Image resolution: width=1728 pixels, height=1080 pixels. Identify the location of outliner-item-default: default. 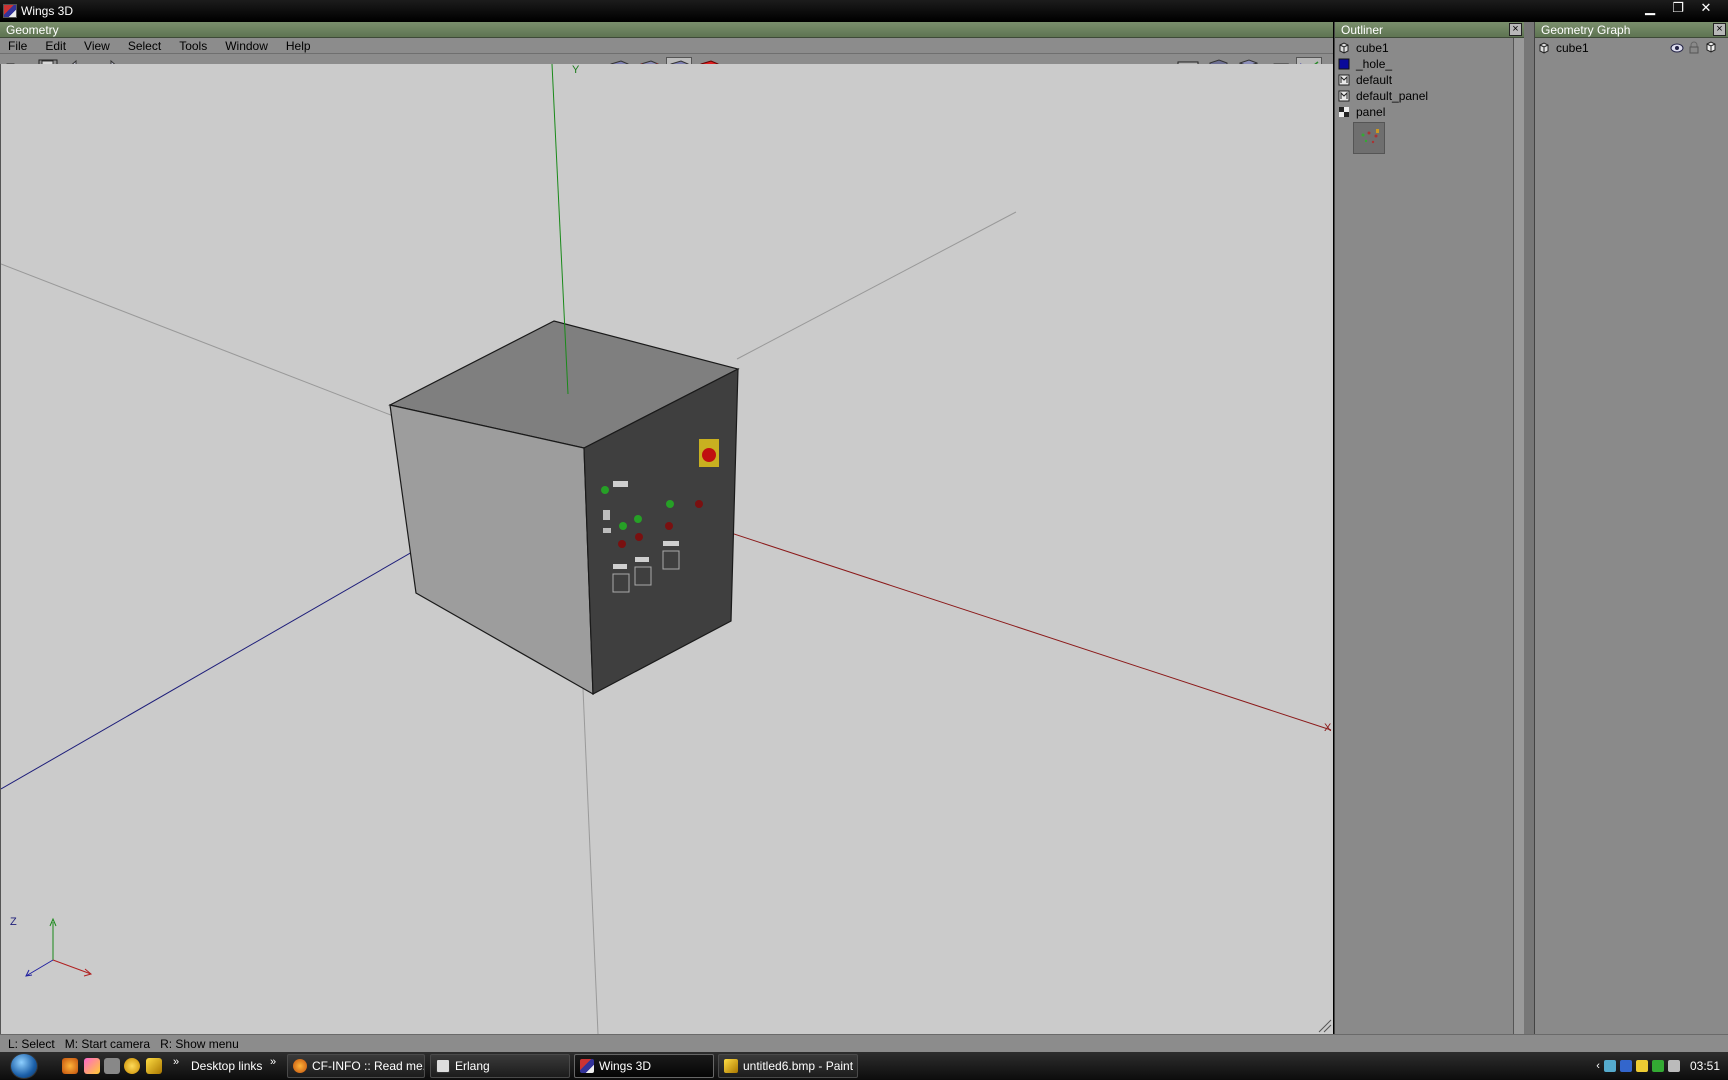
(1429, 80).